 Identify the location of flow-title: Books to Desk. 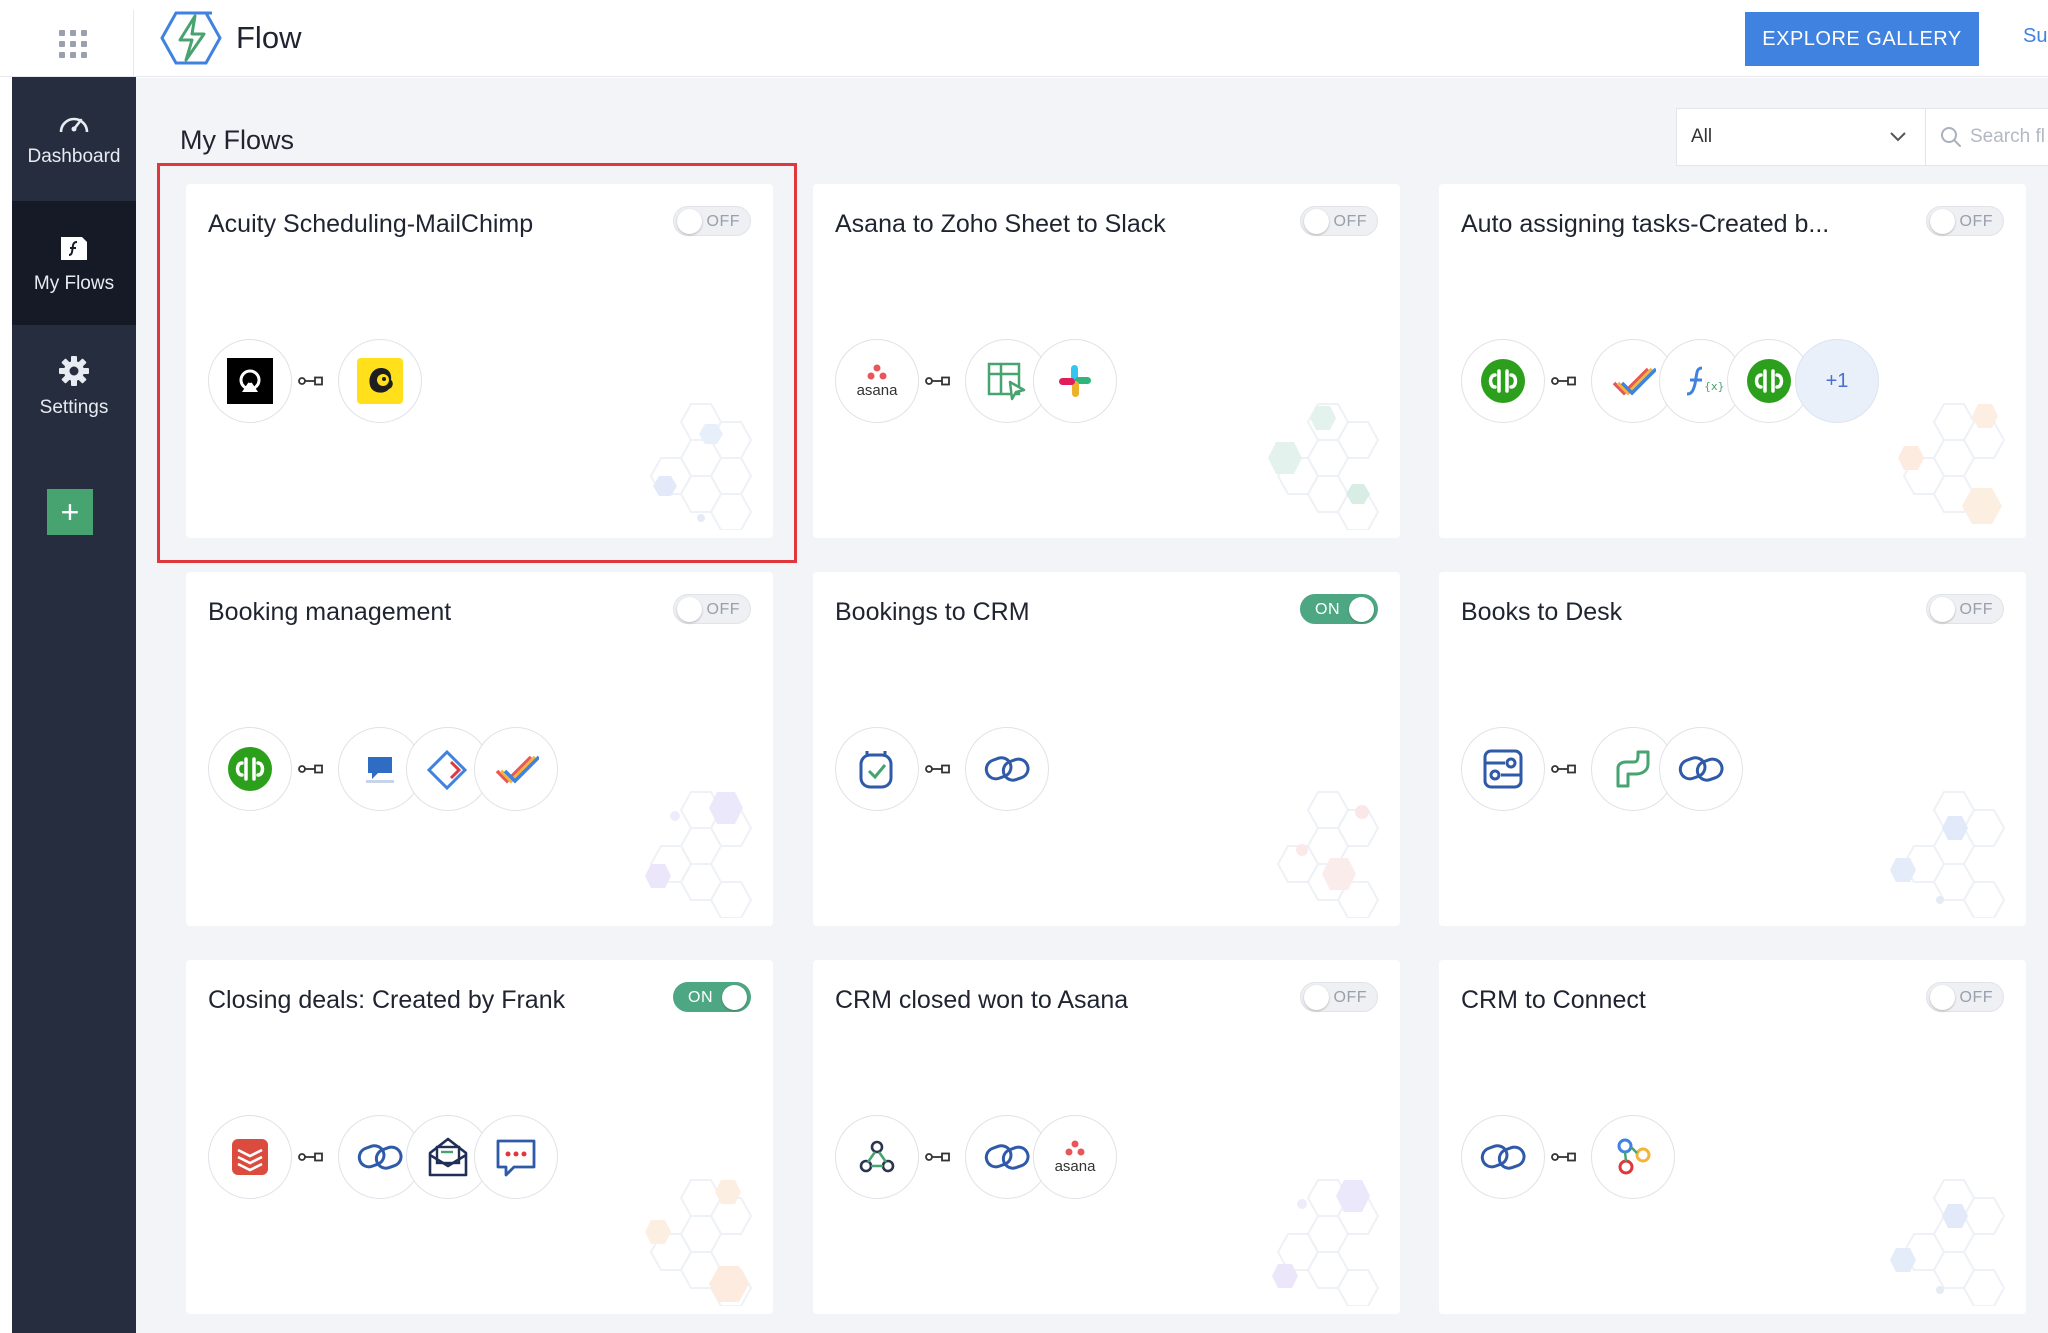
(1542, 612).